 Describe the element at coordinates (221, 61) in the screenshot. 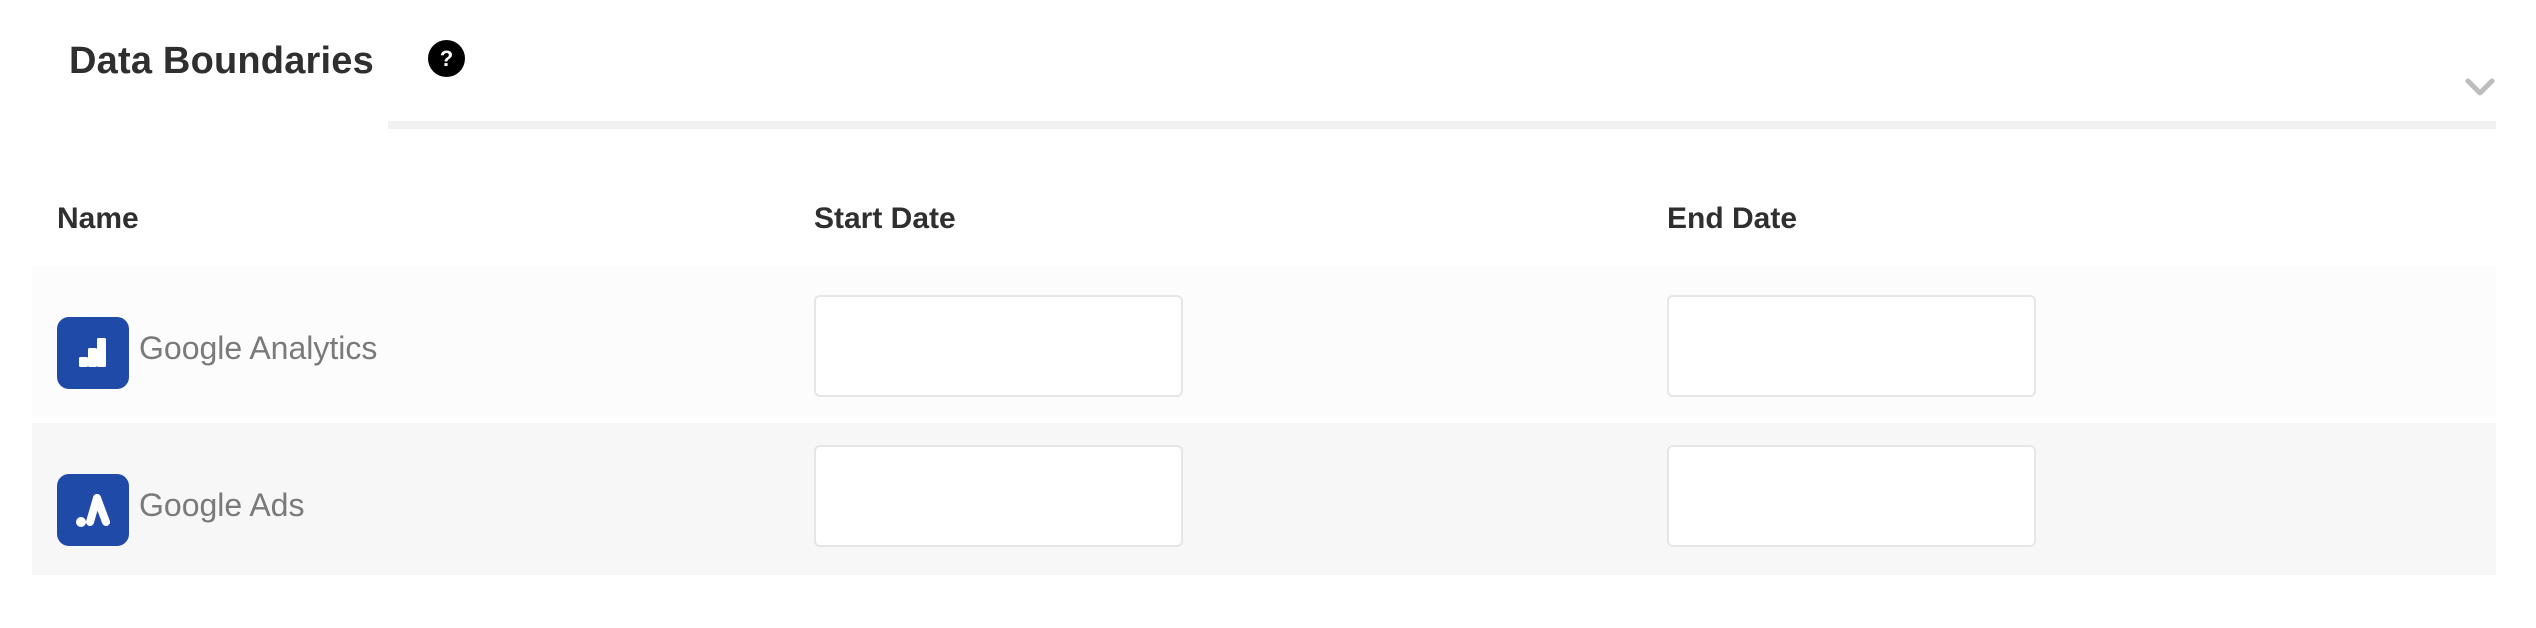

I see `section-title: Data Boundaries` at that location.